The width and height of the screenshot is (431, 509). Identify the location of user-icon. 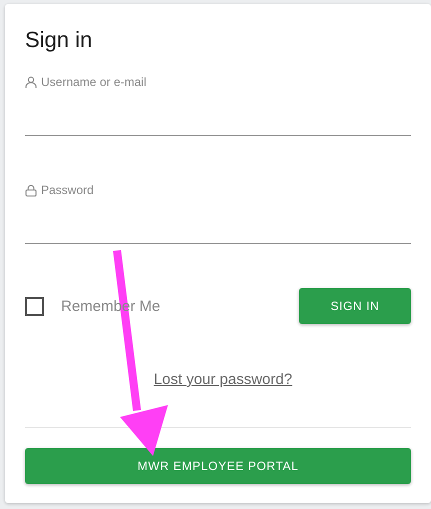
(31, 82).